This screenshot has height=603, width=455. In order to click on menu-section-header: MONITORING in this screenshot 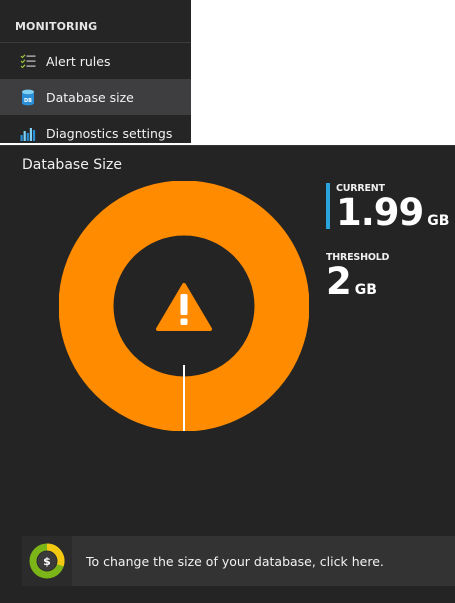, I will do `click(56, 26)`.